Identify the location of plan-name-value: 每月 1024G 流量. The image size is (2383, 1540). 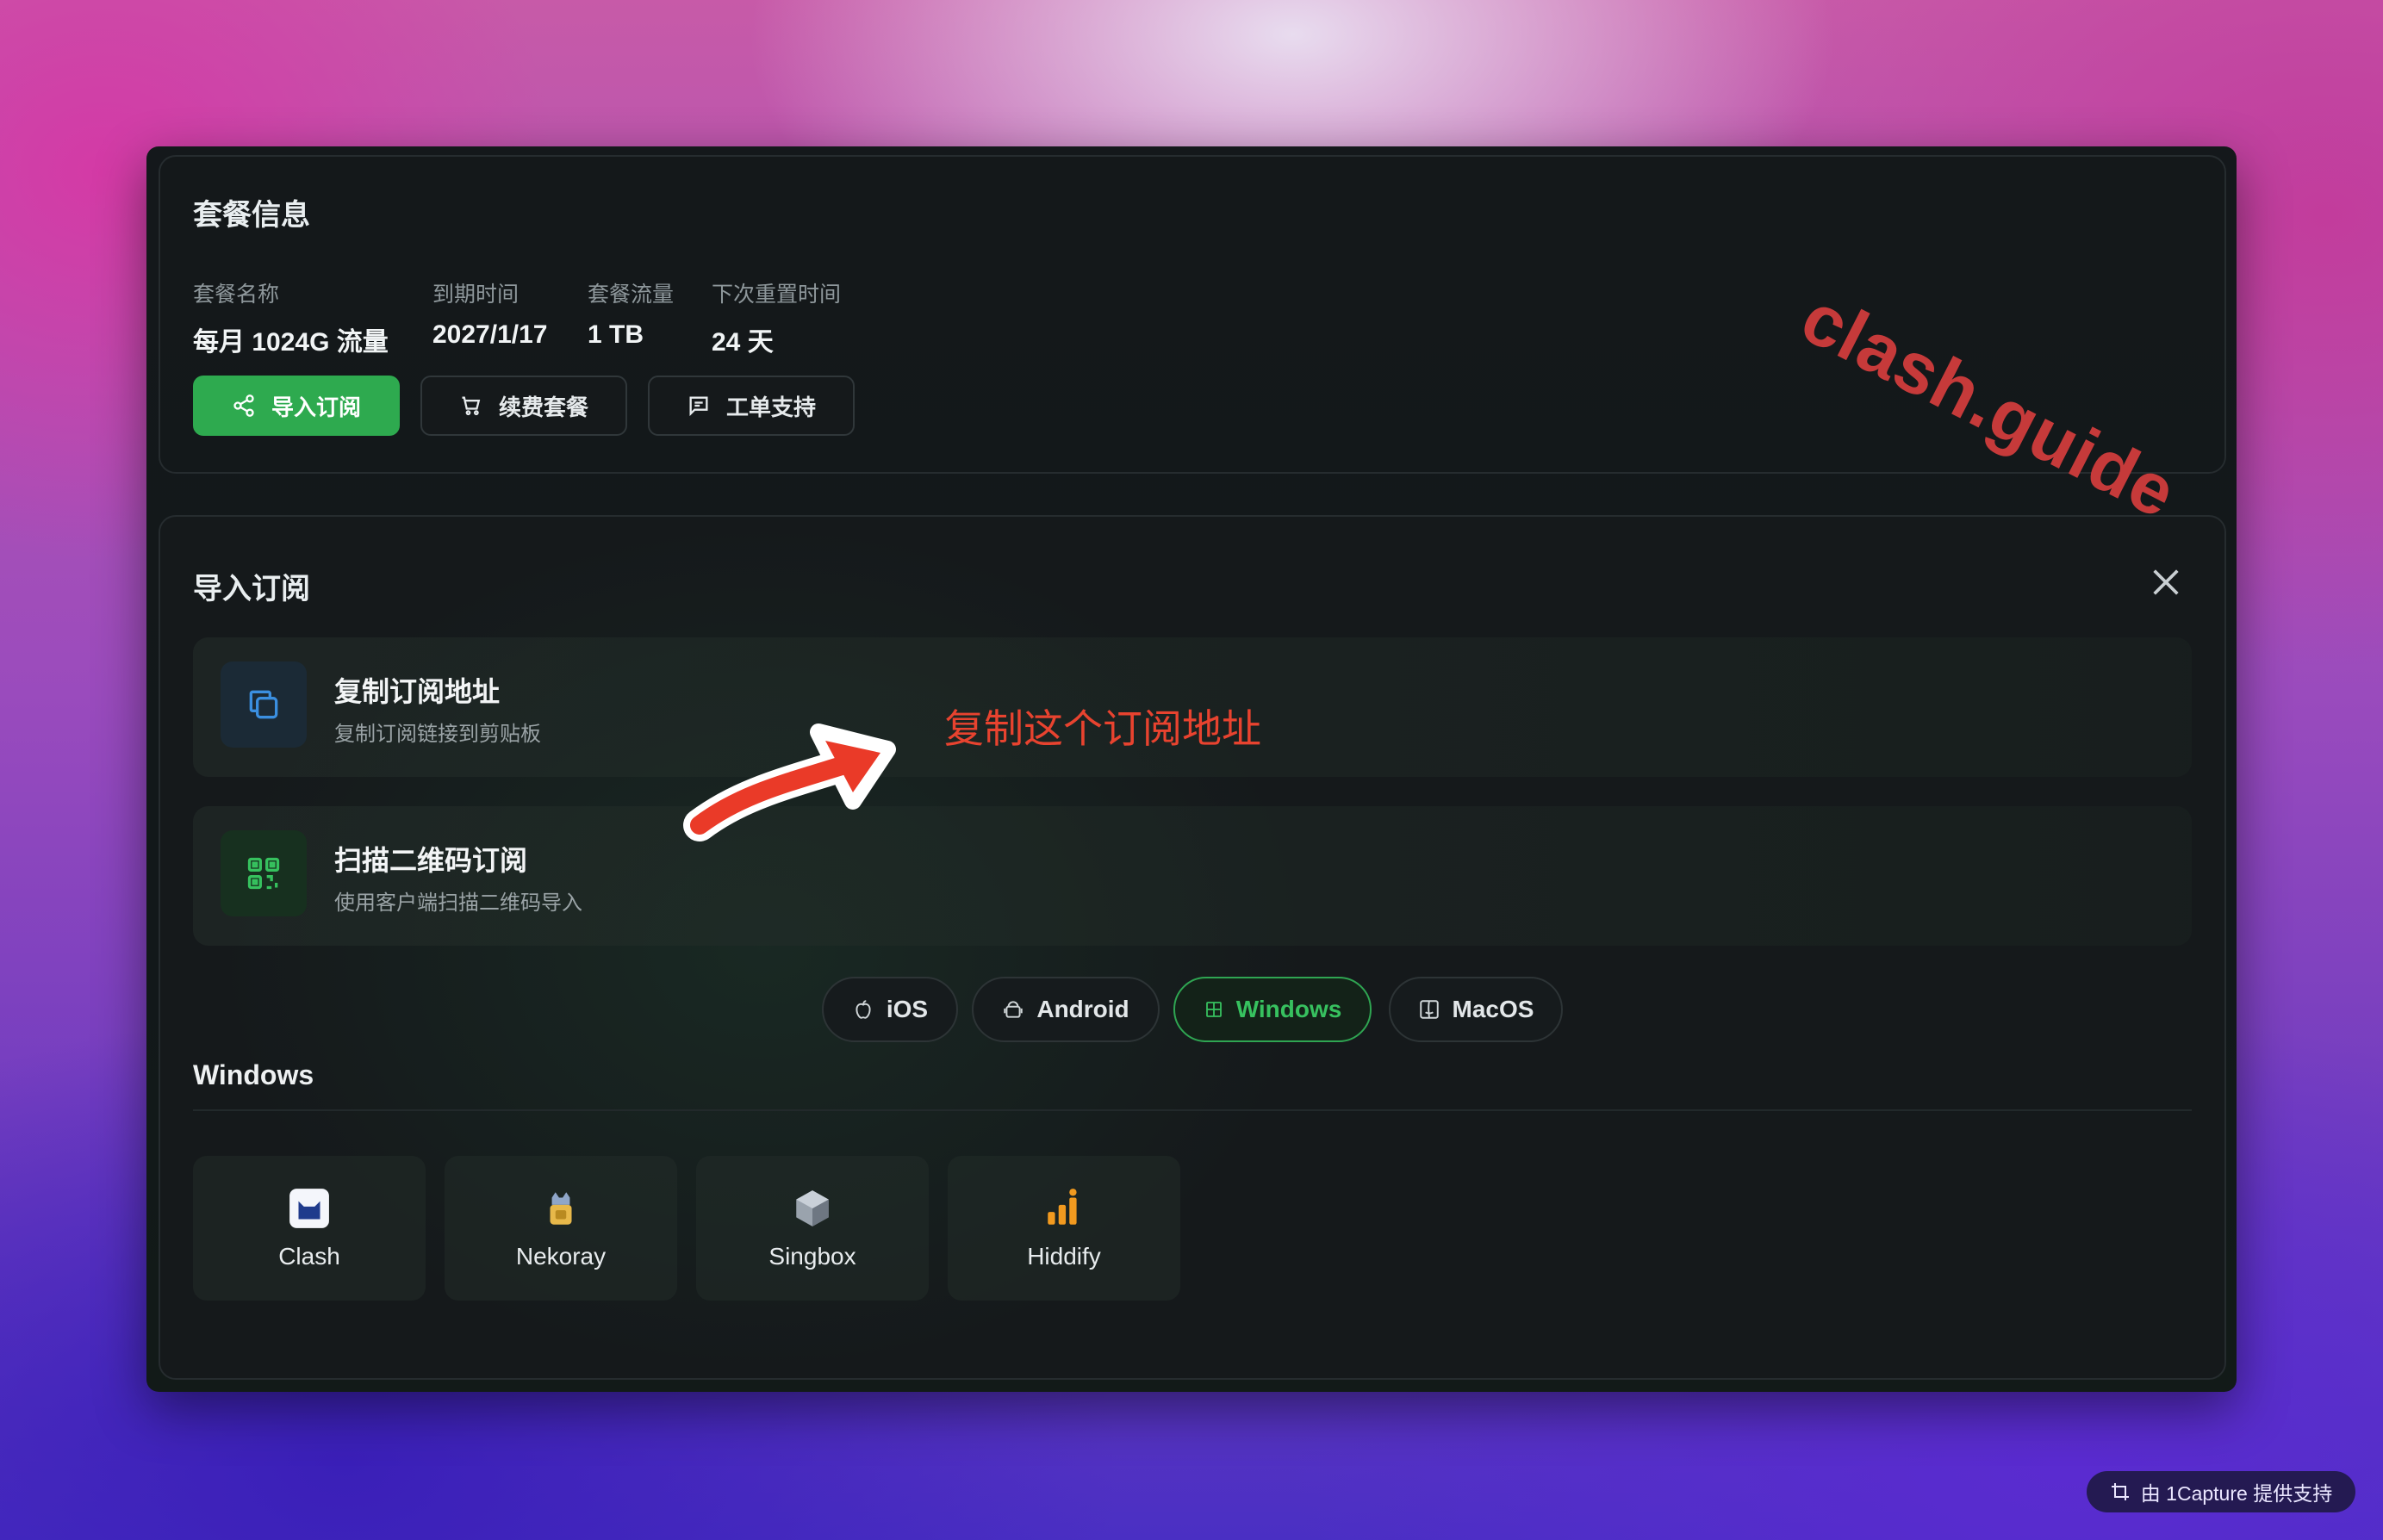
(291, 343).